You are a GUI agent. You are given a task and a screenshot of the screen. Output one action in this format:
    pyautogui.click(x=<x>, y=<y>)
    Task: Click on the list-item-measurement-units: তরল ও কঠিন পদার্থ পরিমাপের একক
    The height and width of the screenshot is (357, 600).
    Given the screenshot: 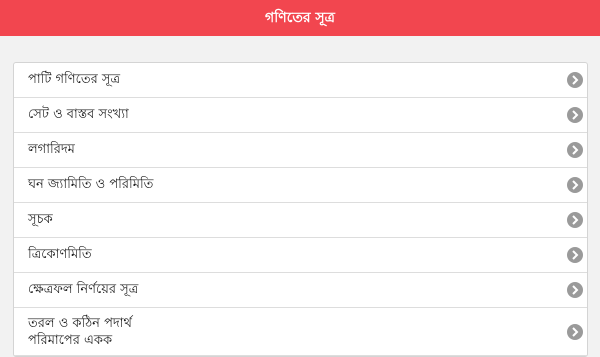 What is the action you would take?
    pyautogui.click(x=300, y=332)
    